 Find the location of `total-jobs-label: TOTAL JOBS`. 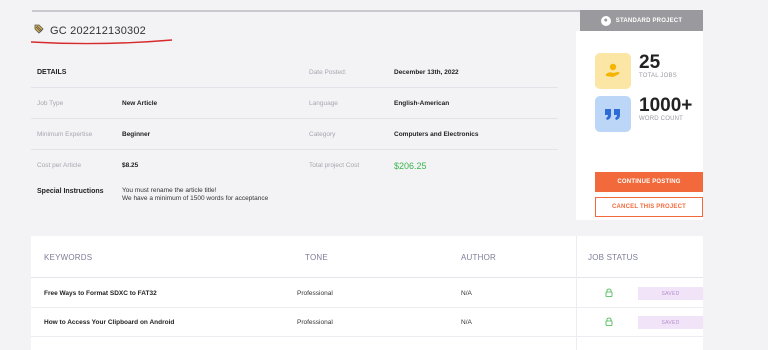

total-jobs-label: TOTAL JOBS is located at coordinates (658, 76).